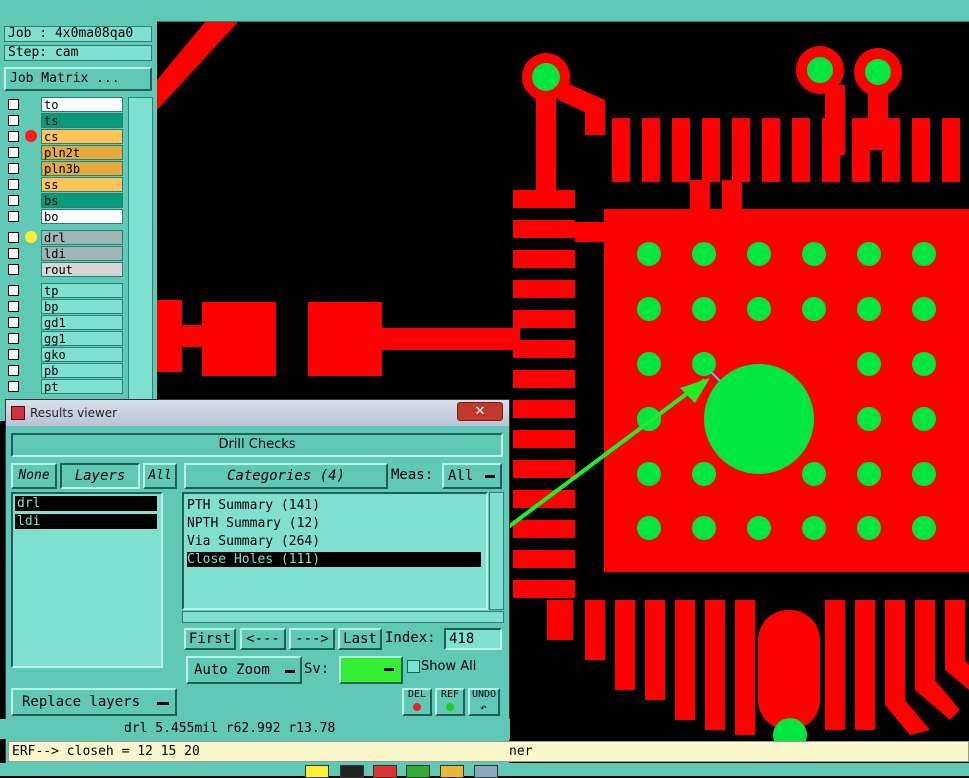 The image size is (969, 778). Describe the element at coordinates (64, 370) in the screenshot. I see `layer-row-pb: pb` at that location.